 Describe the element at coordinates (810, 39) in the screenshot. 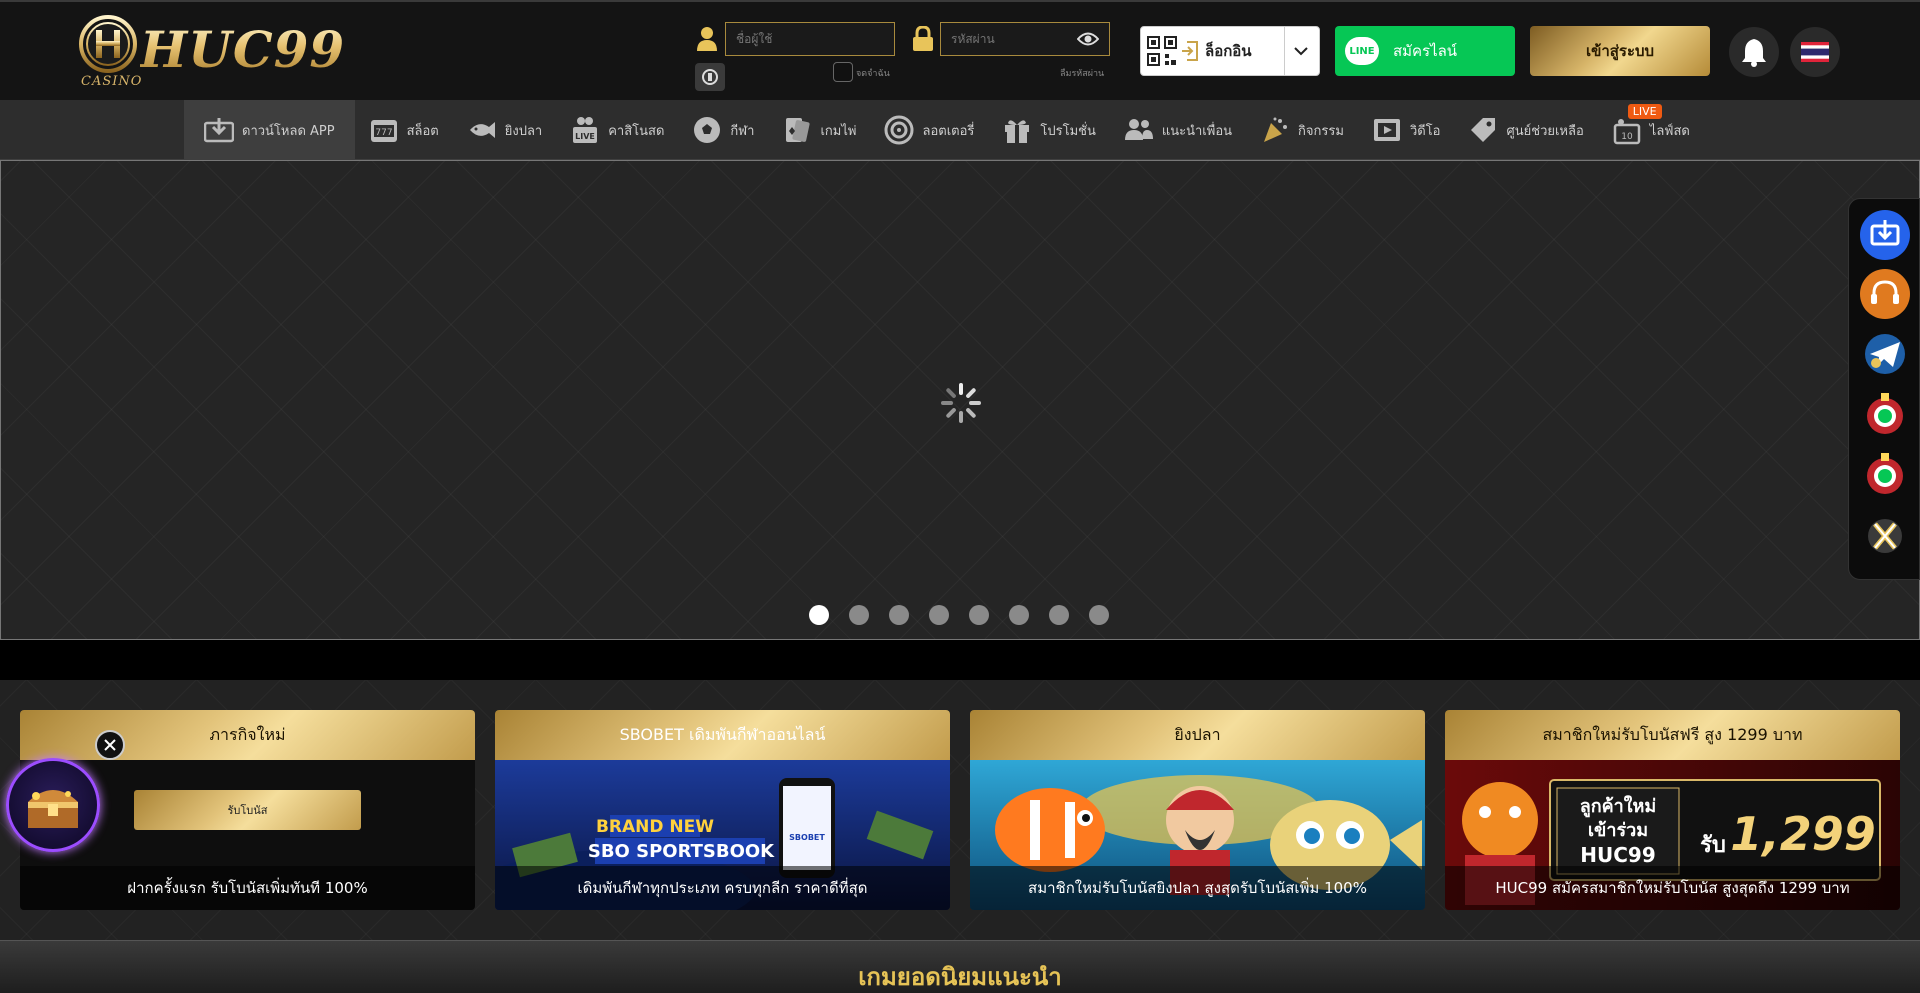

I see `username-input` at that location.